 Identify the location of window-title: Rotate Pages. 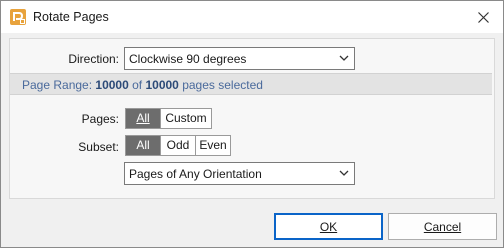
(71, 17).